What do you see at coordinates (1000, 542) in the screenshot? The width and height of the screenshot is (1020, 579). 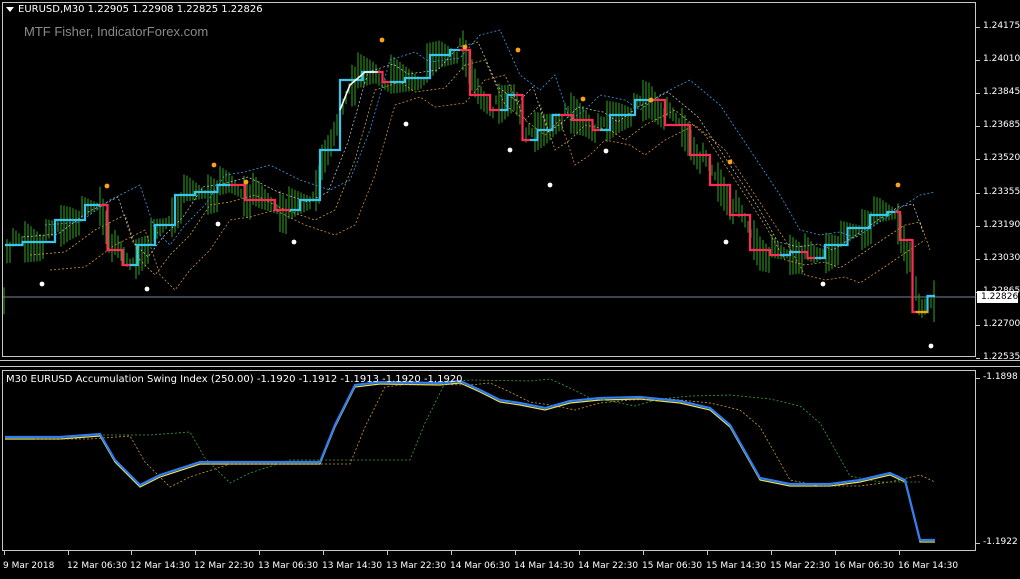 I see `indicator-tick-label: -1.1922` at bounding box center [1000, 542].